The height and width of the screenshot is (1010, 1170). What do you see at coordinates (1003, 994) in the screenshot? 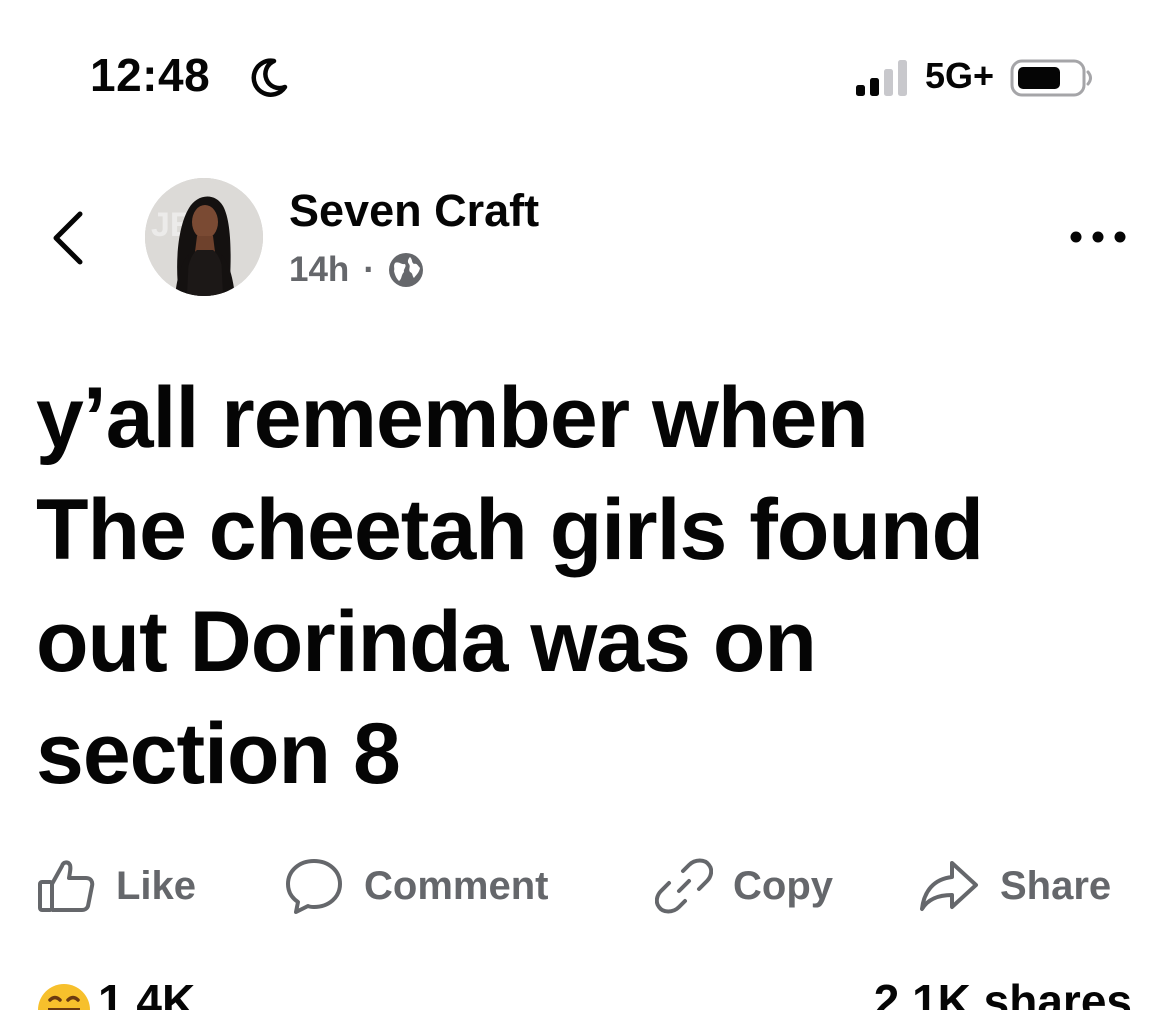
I see `share-count: 2.1K shares` at bounding box center [1003, 994].